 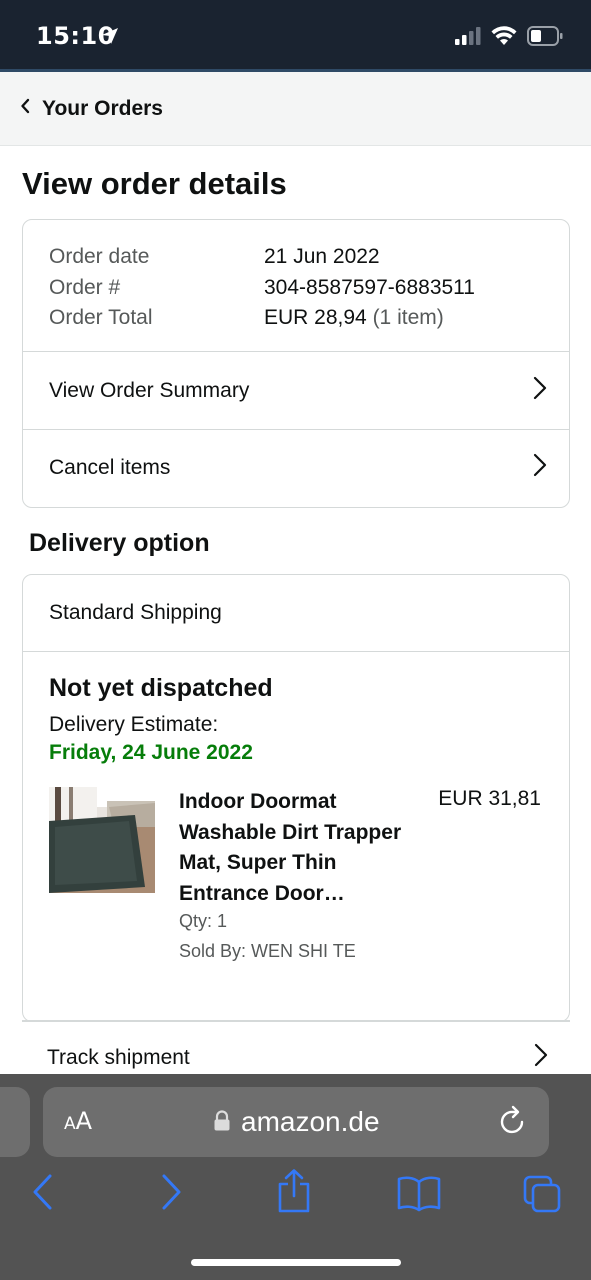 I want to click on order-date-label: Order date, so click(x=99, y=256).